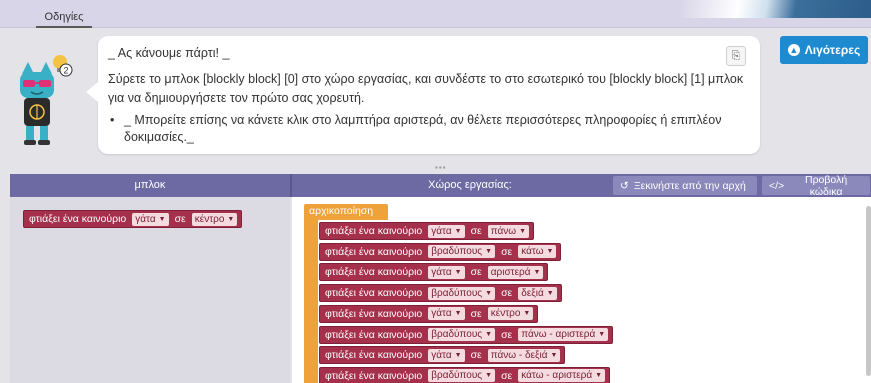  What do you see at coordinates (441, 167) in the screenshot?
I see `resize-handle: ▪▪▪` at bounding box center [441, 167].